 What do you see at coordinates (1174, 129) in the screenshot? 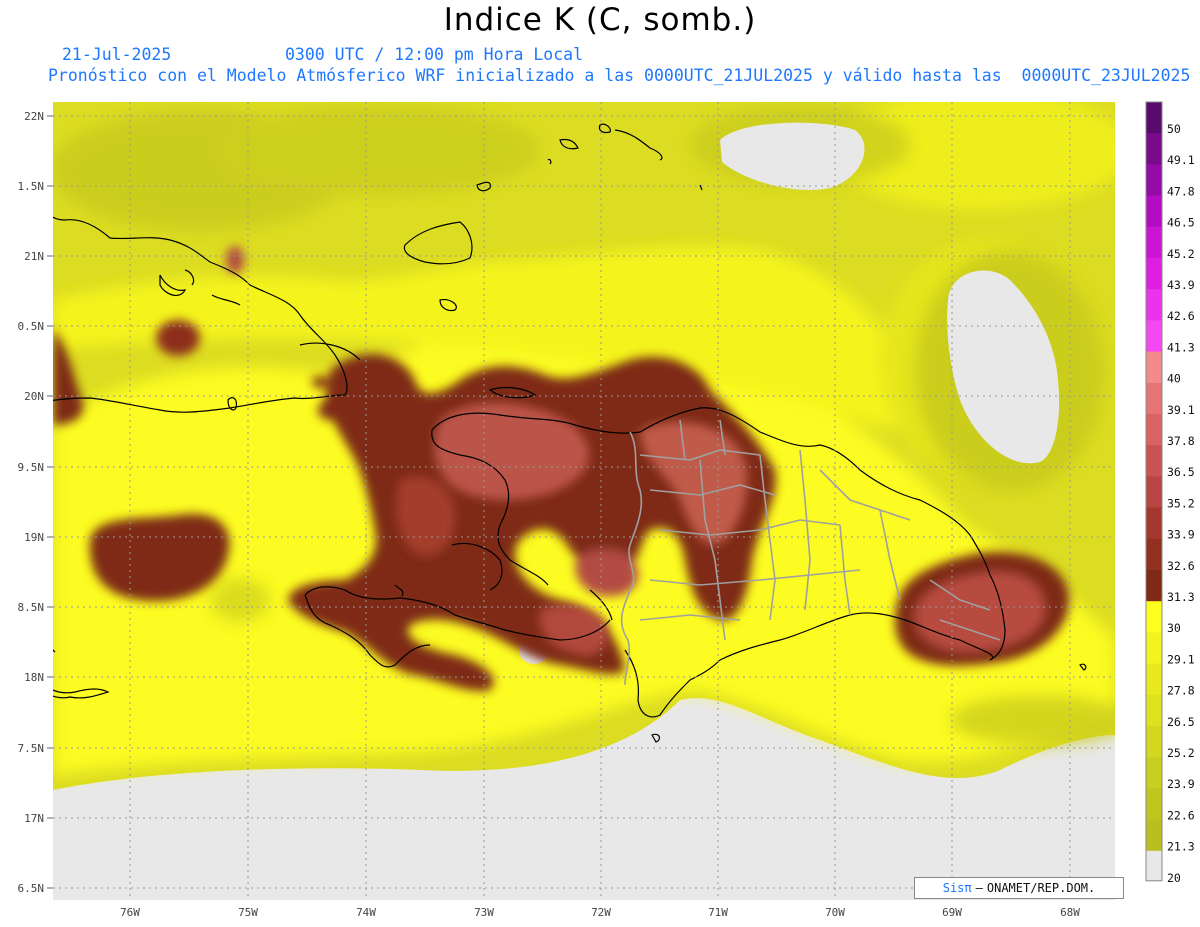
I see `colorbar-label: 50` at bounding box center [1174, 129].